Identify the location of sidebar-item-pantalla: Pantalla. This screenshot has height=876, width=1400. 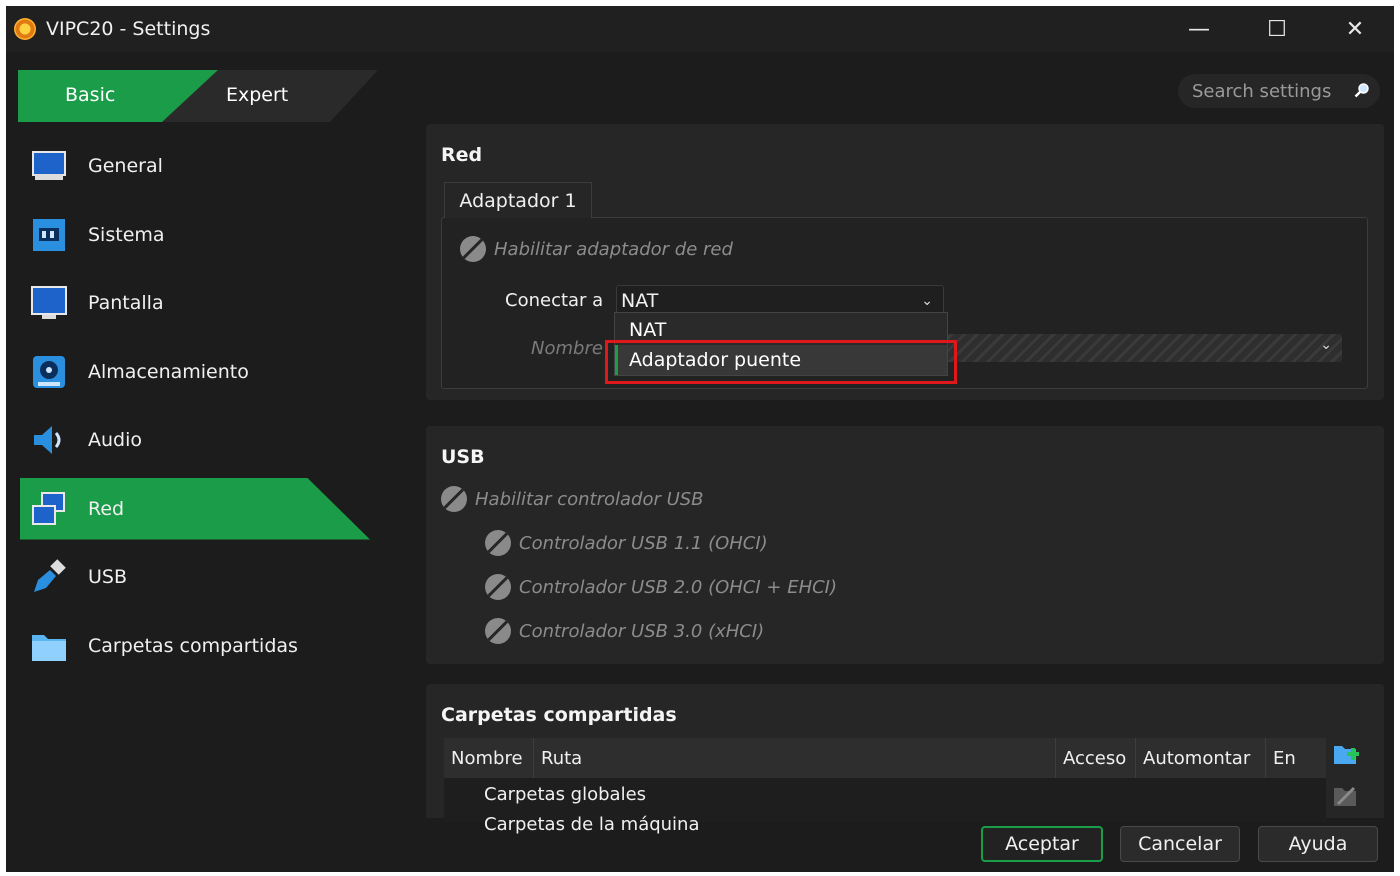
(195, 303).